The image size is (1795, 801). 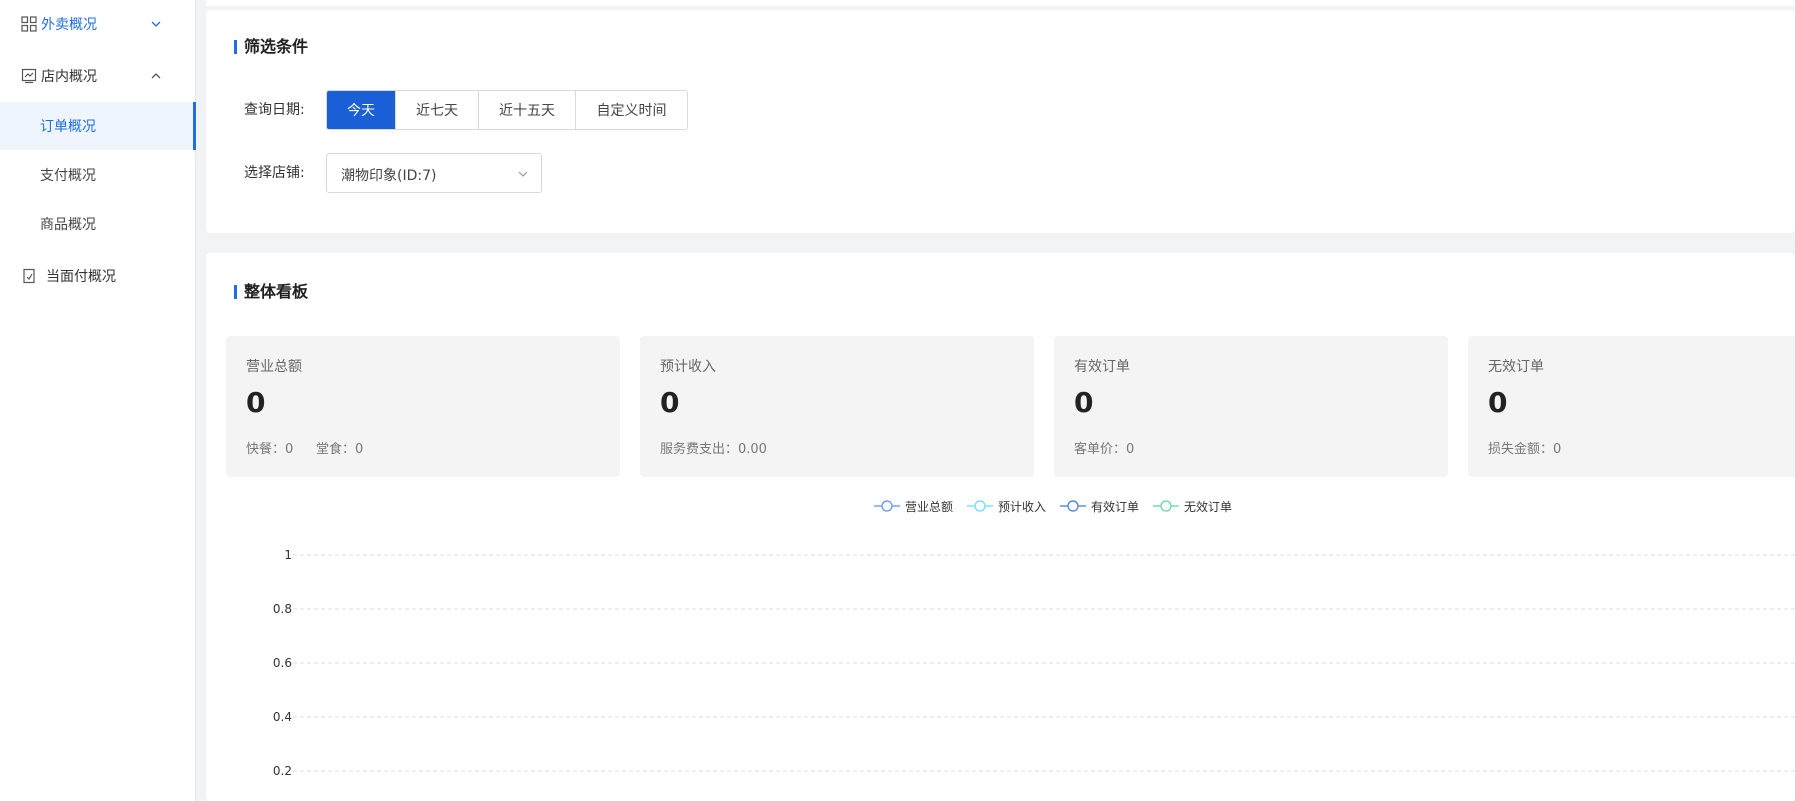 What do you see at coordinates (437, 110) in the screenshot?
I see `date-option-7days: 近七天` at bounding box center [437, 110].